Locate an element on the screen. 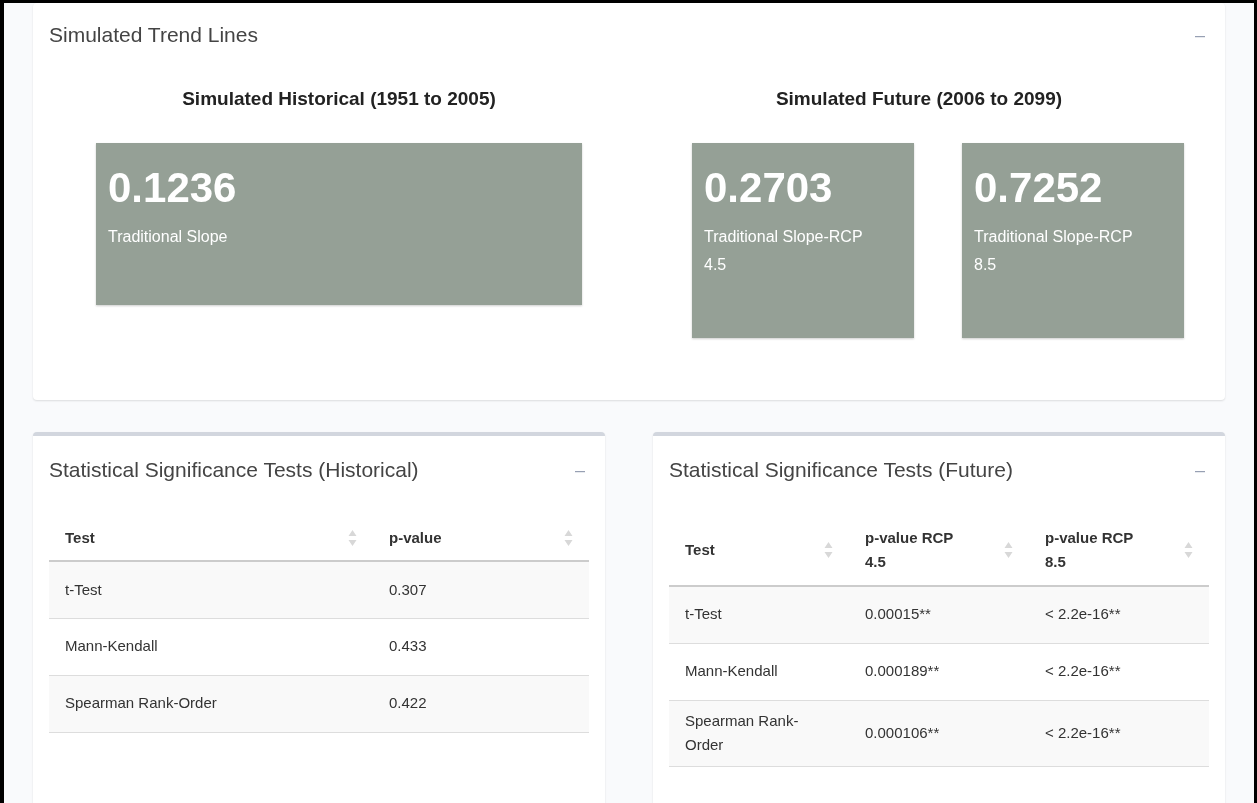 The width and height of the screenshot is (1257, 803). section-heading: Simulated Historical (1951 to 2005) is located at coordinates (339, 98).